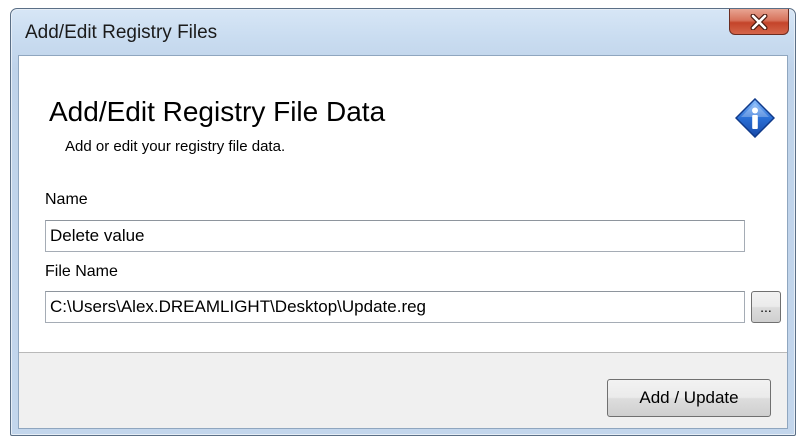 This screenshot has width=808, height=445. What do you see at coordinates (395, 236) in the screenshot?
I see `name-input` at bounding box center [395, 236].